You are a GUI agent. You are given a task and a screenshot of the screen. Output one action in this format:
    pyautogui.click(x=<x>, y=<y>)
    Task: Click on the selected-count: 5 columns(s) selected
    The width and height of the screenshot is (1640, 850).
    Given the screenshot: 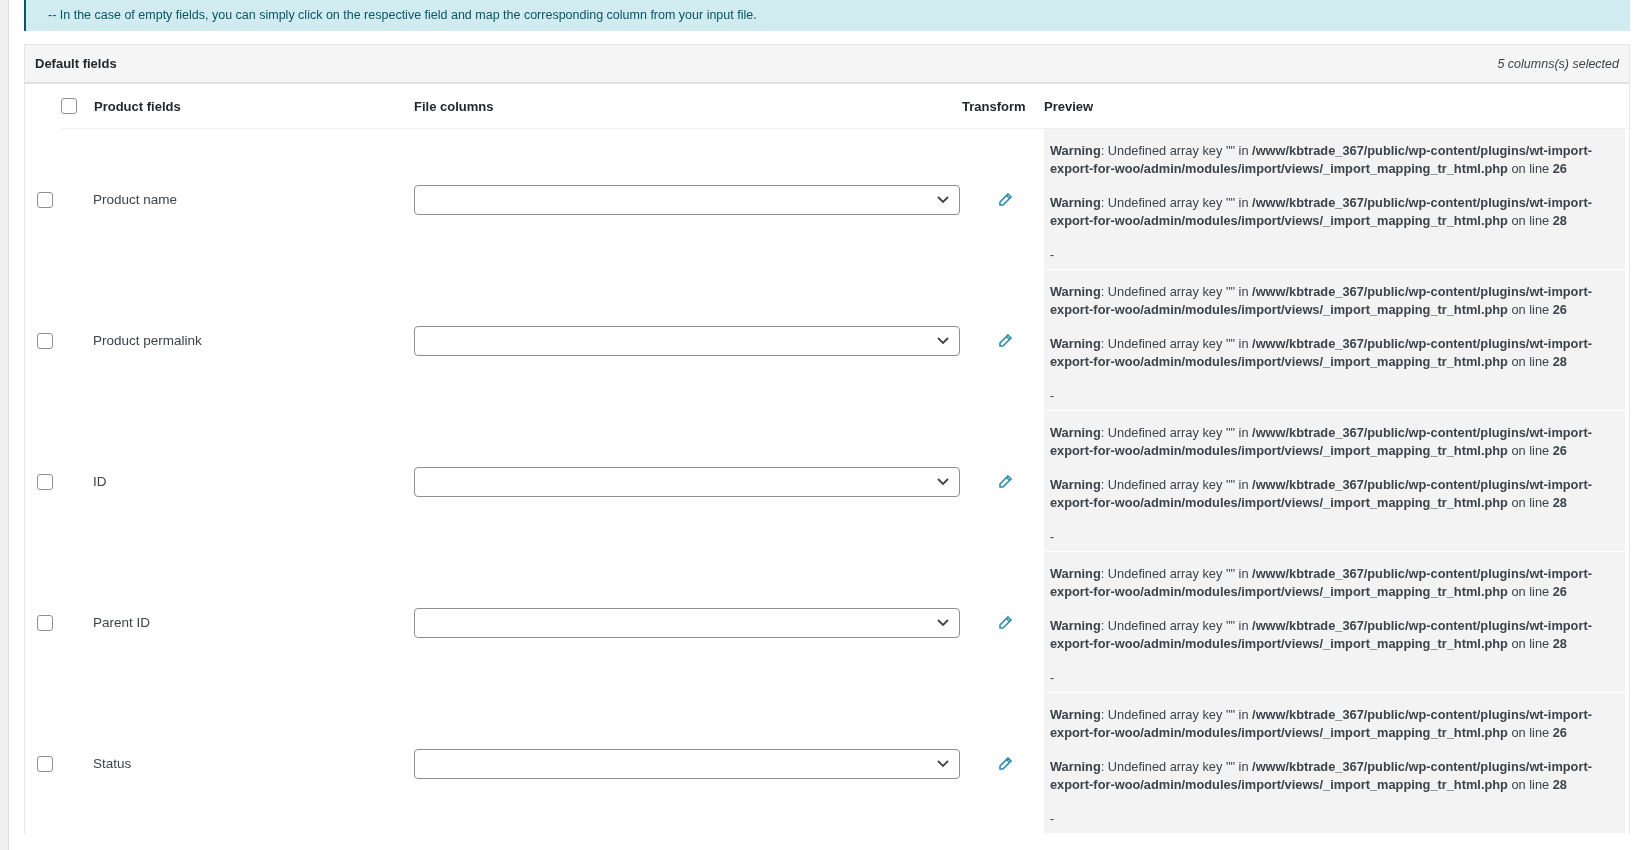 What is the action you would take?
    pyautogui.click(x=1558, y=63)
    